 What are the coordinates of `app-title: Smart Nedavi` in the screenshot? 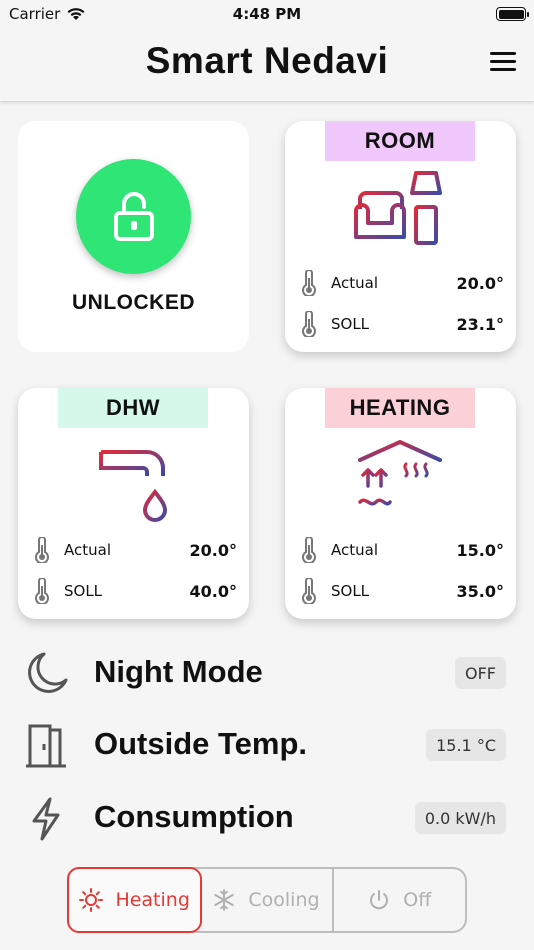 It's located at (267, 60).